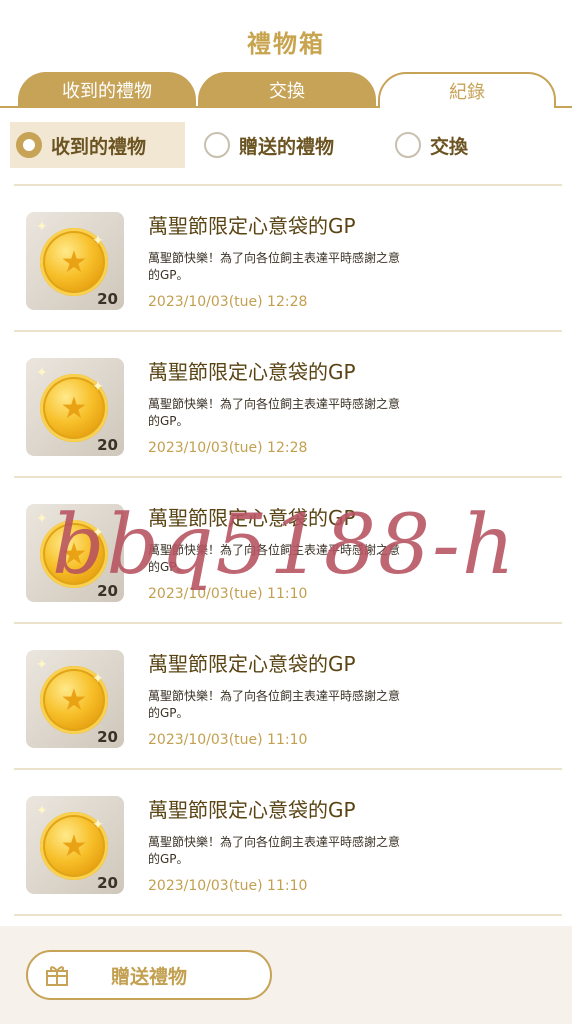  I want to click on handwritten-watermark: bbq5188-h, so click(284, 545).